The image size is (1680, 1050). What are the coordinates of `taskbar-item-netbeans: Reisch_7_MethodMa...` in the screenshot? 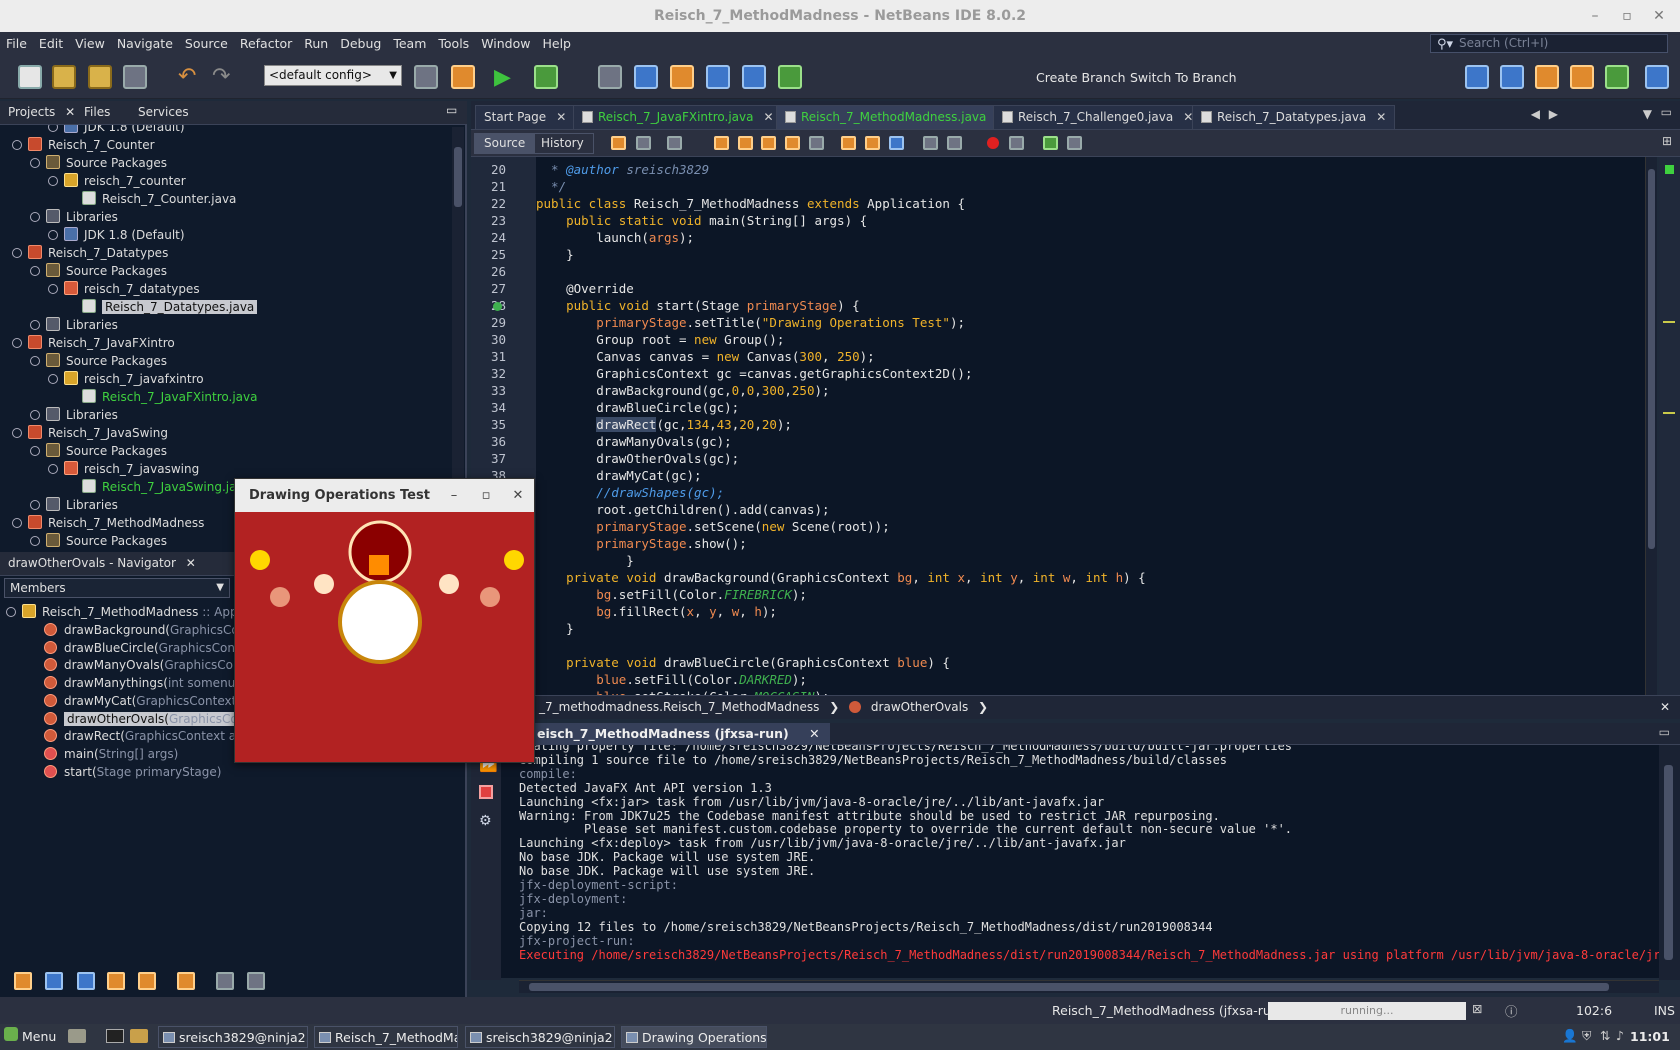 It's located at (386, 1037).